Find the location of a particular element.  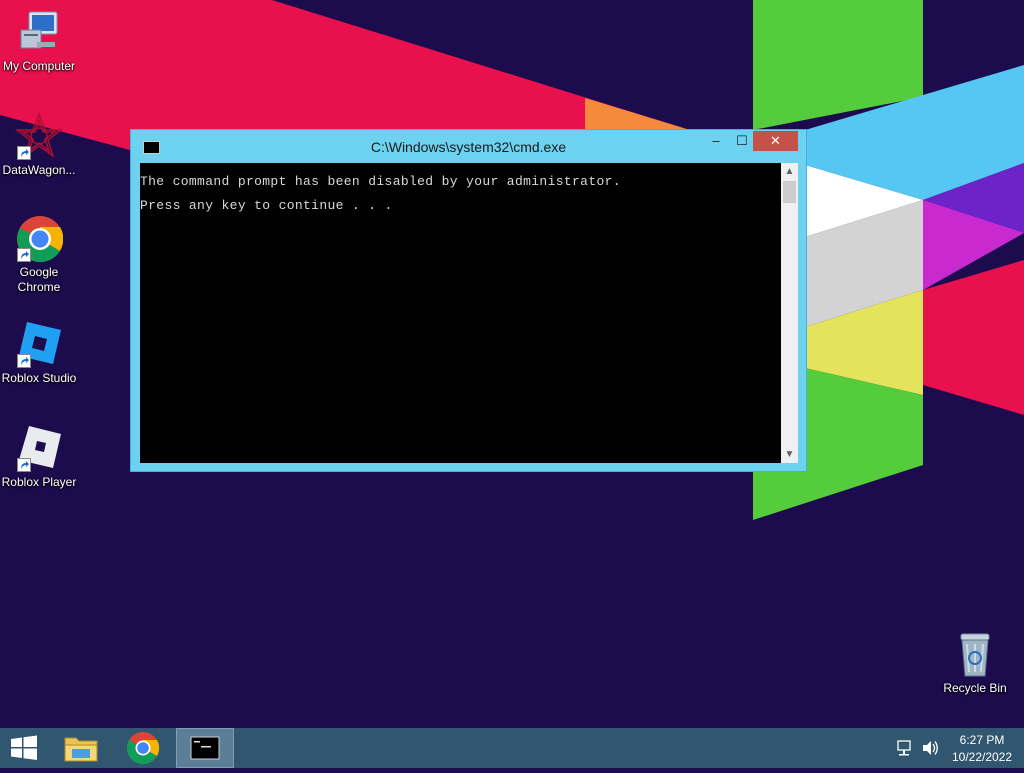

clock-time: 6:27 PM is located at coordinates (982, 740).